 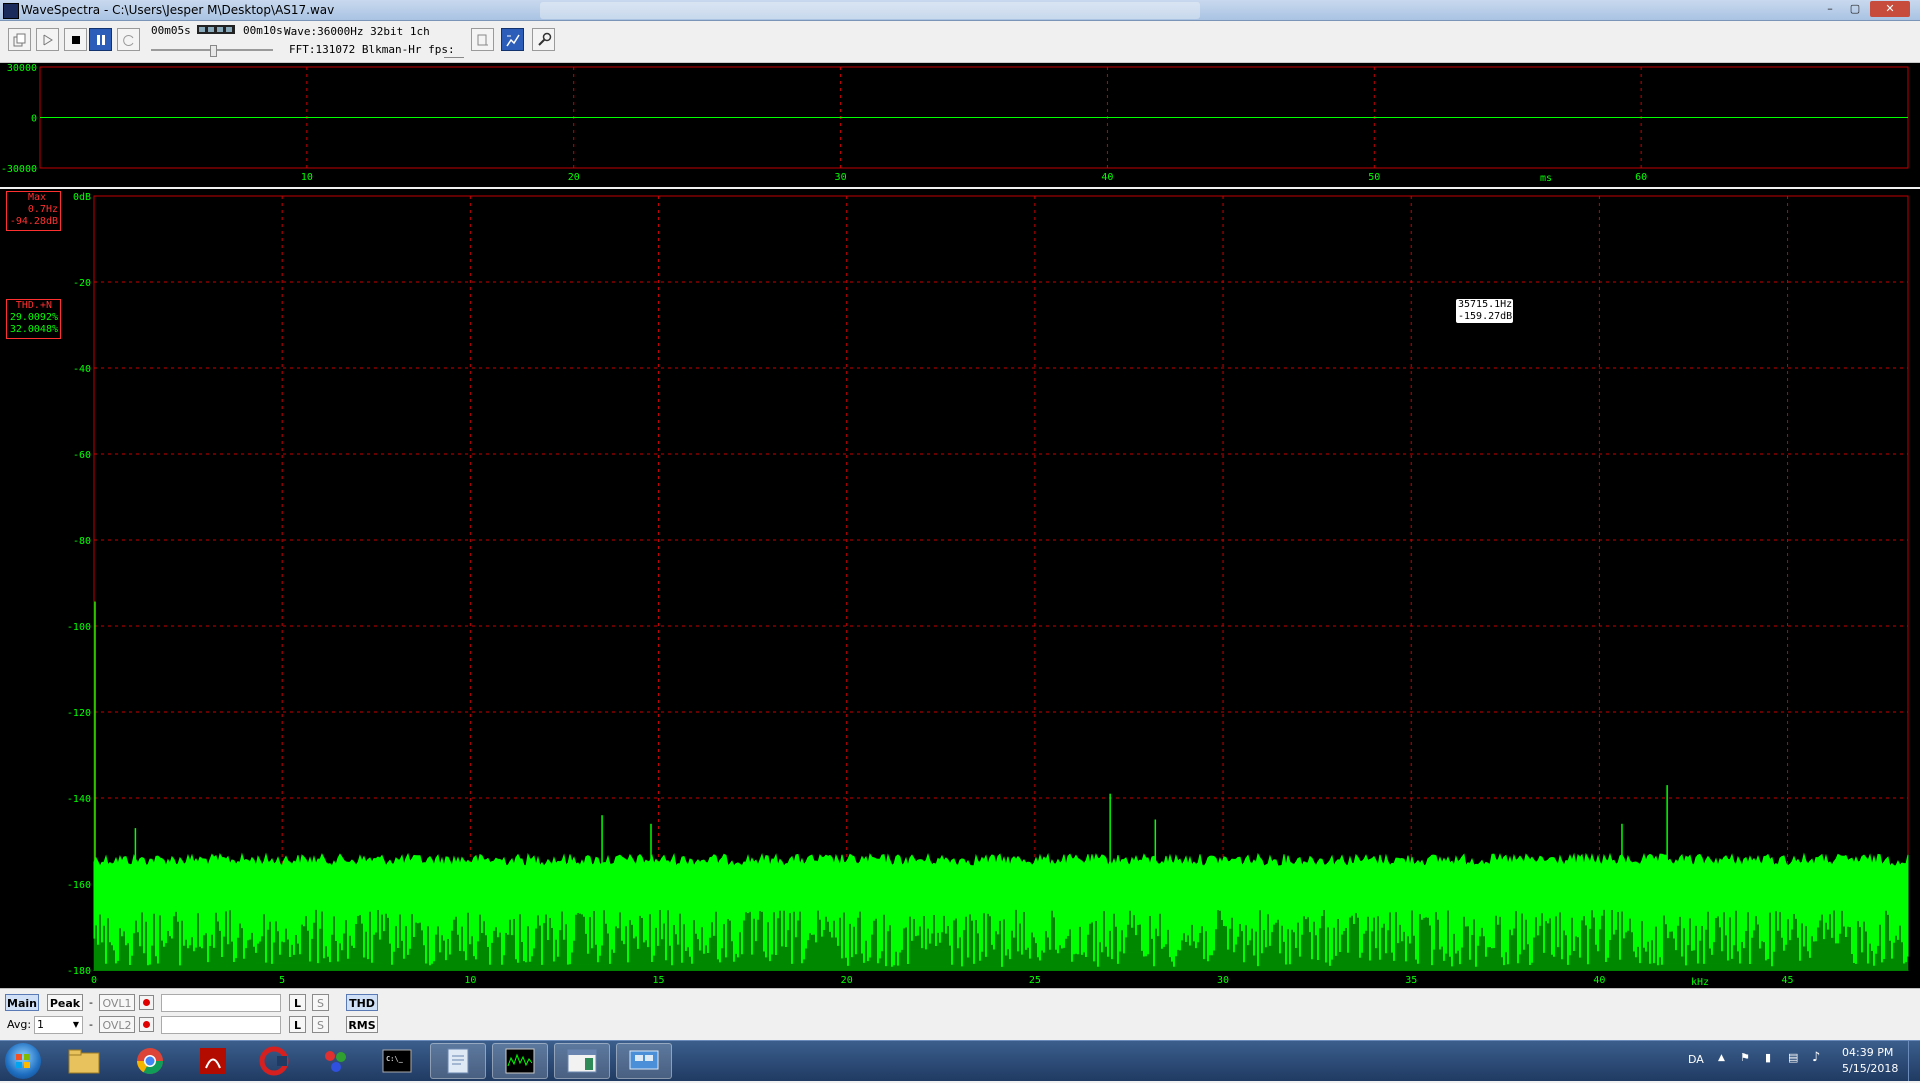 I want to click on max-readout-box: Max 0.7Hz -94.28dB, so click(x=33, y=211).